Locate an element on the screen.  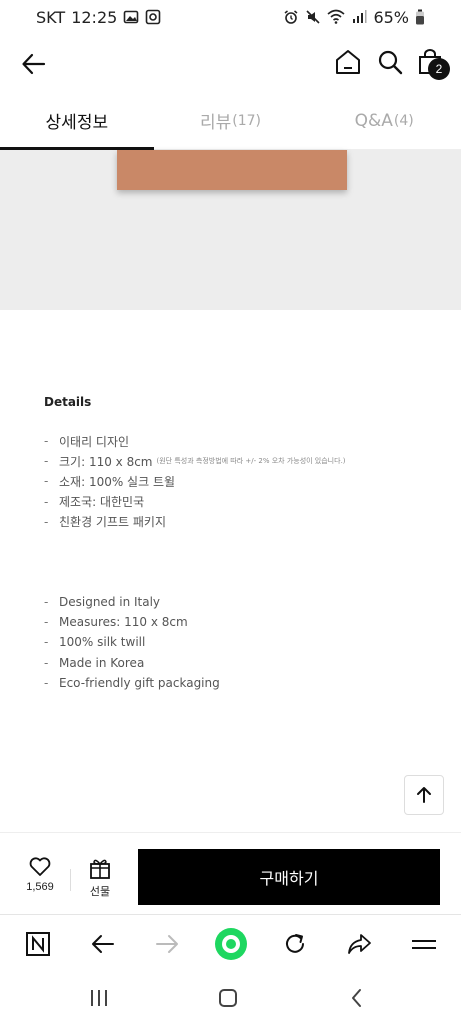
list-item: - Eco-friendly gift packaging is located at coordinates (244, 683).